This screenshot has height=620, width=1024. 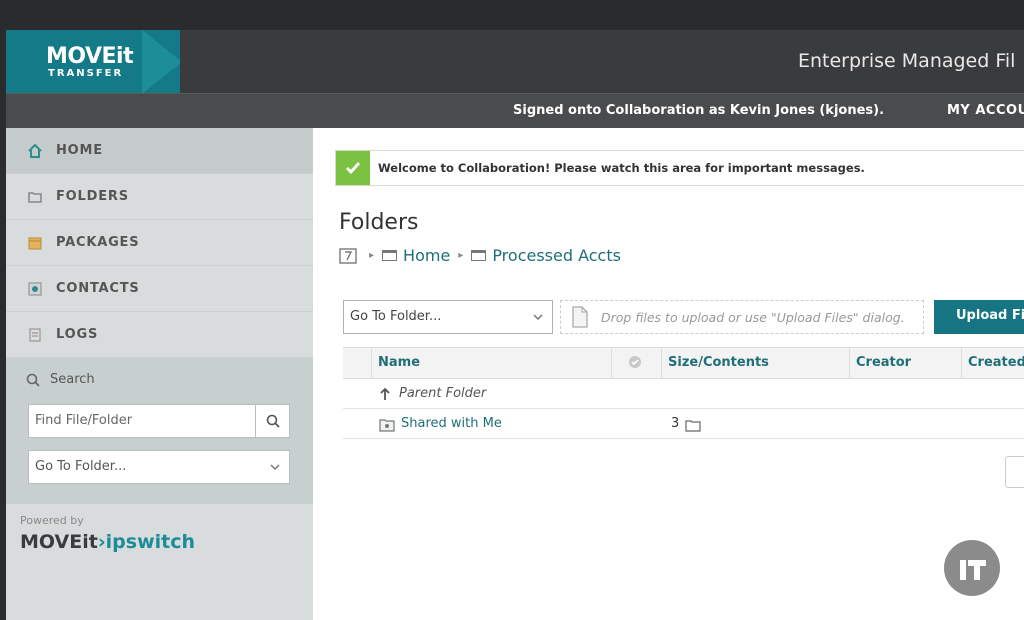 I want to click on column-name: Name, so click(x=491, y=363).